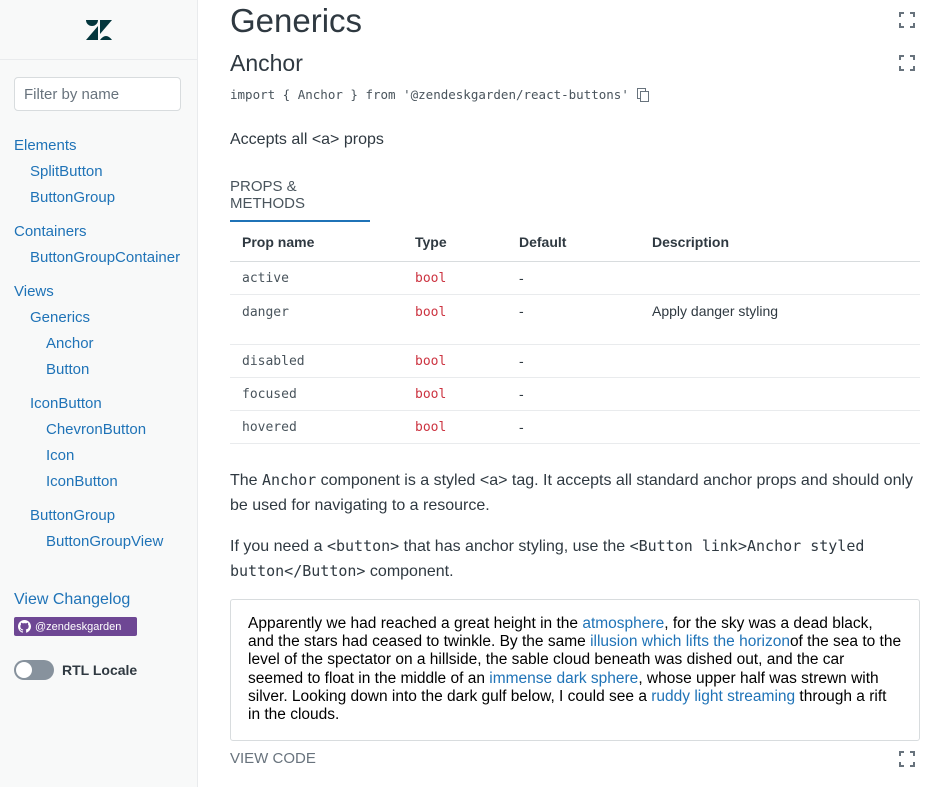  Describe the element at coordinates (273, 361) in the screenshot. I see `prop-name: disabled` at that location.